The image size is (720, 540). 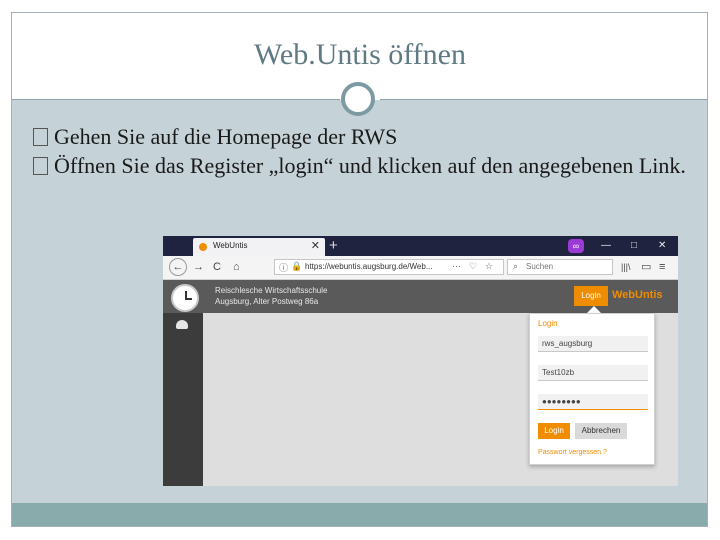 I want to click on browser-tab: WebUntis ✕, so click(x=259, y=247).